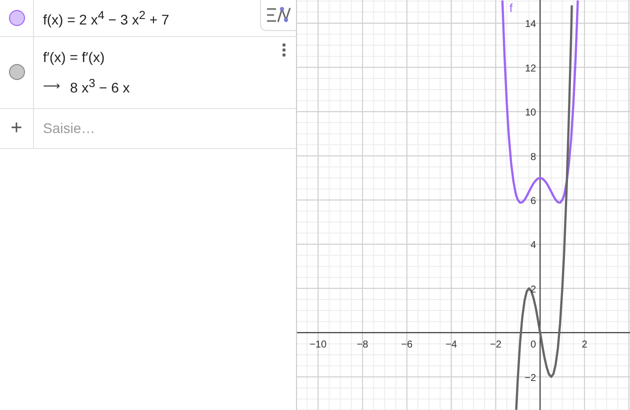  I want to click on view-toggle-button, so click(278, 15).